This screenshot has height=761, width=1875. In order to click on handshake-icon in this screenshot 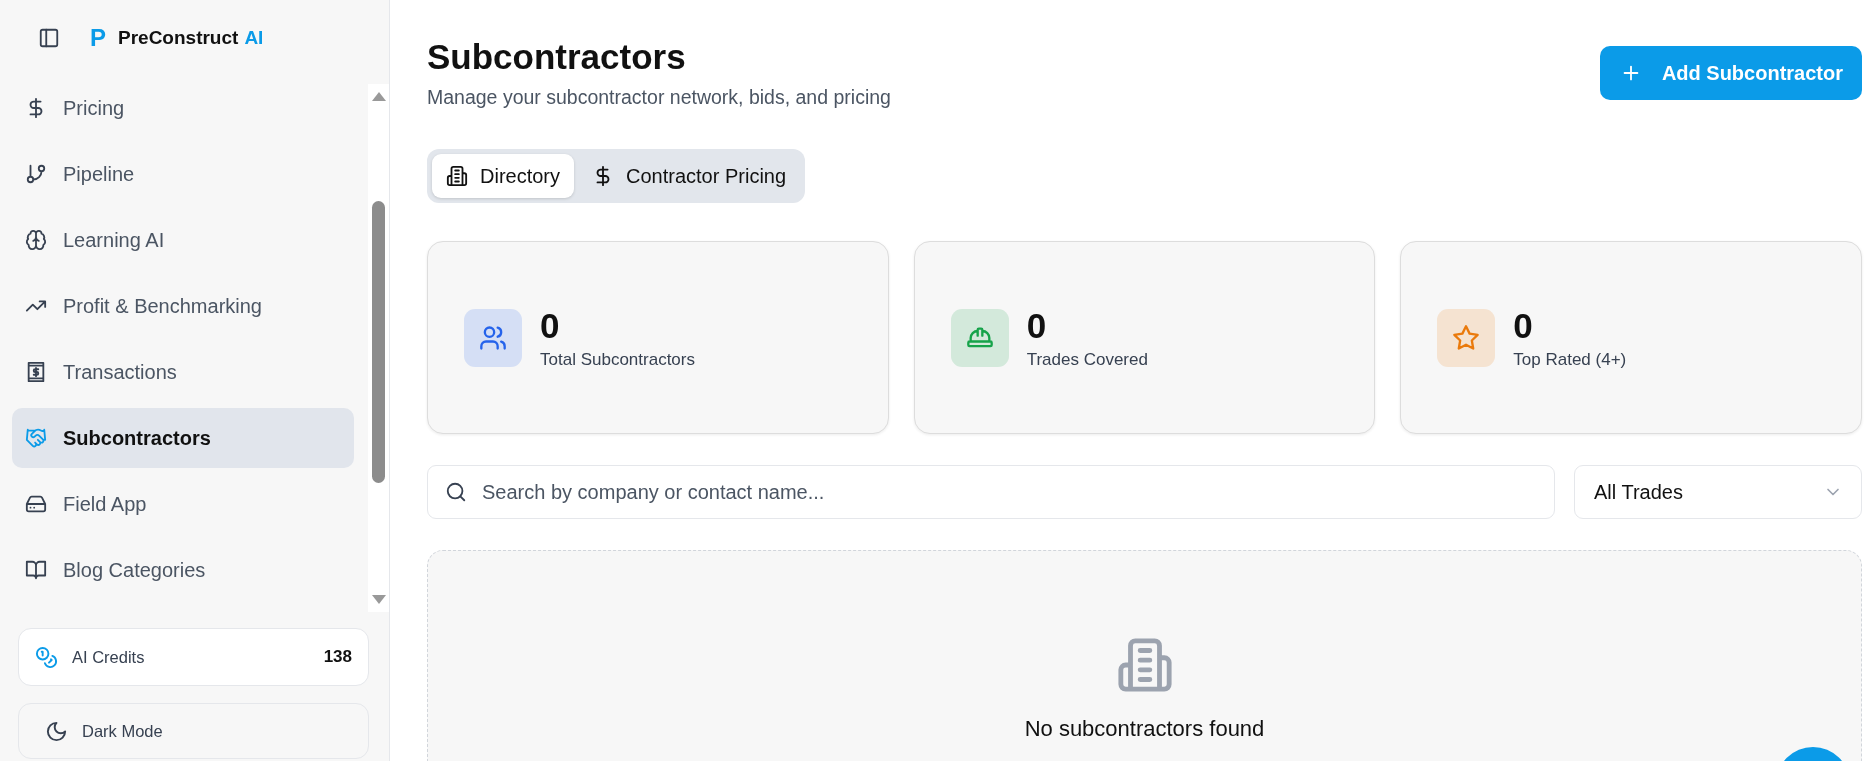, I will do `click(36, 438)`.